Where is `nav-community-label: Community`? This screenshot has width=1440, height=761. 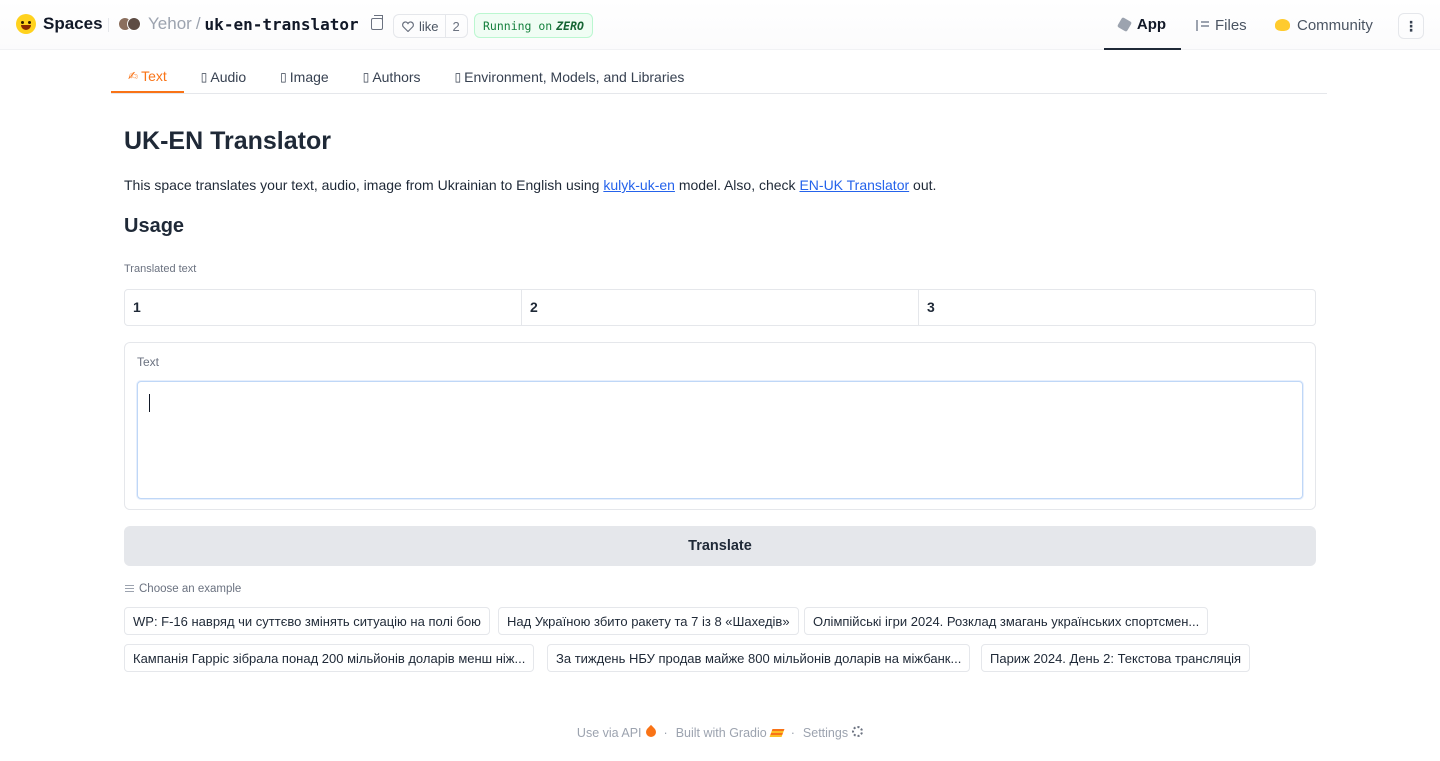 nav-community-label: Community is located at coordinates (1335, 25).